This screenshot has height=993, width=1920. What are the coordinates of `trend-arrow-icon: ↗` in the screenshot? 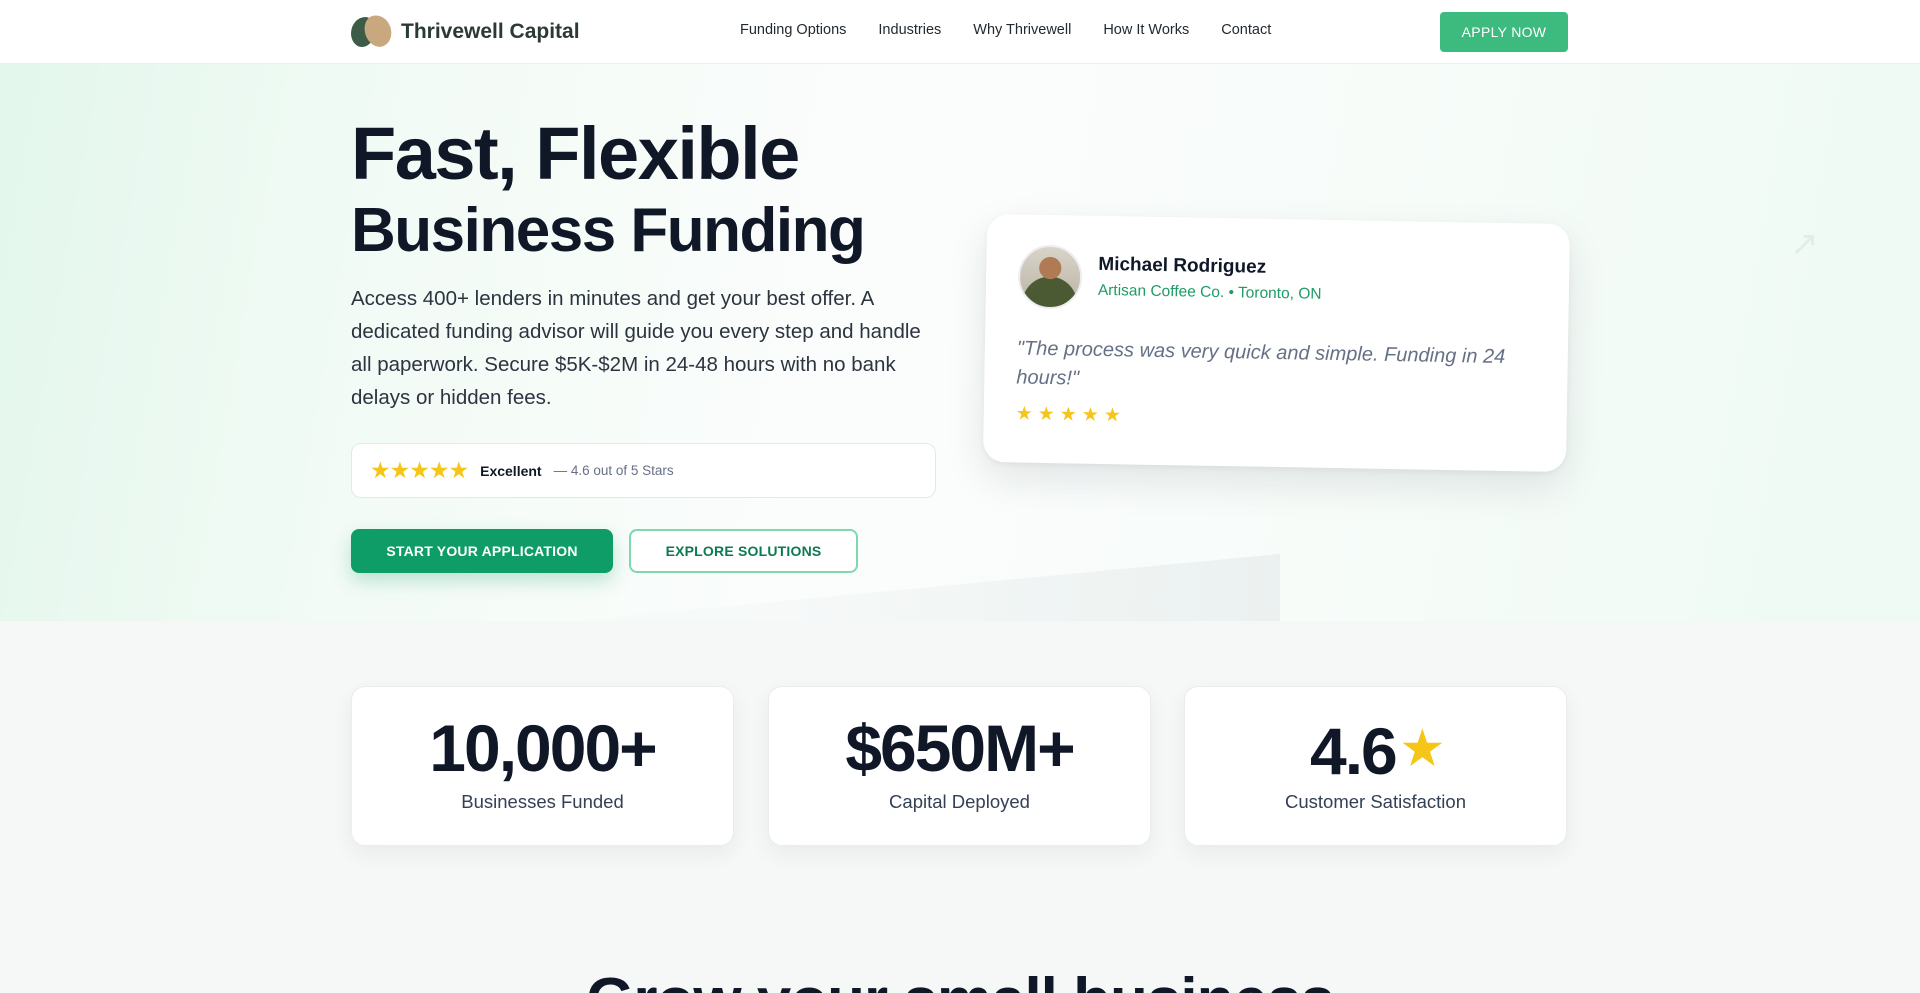 It's located at (1804, 244).